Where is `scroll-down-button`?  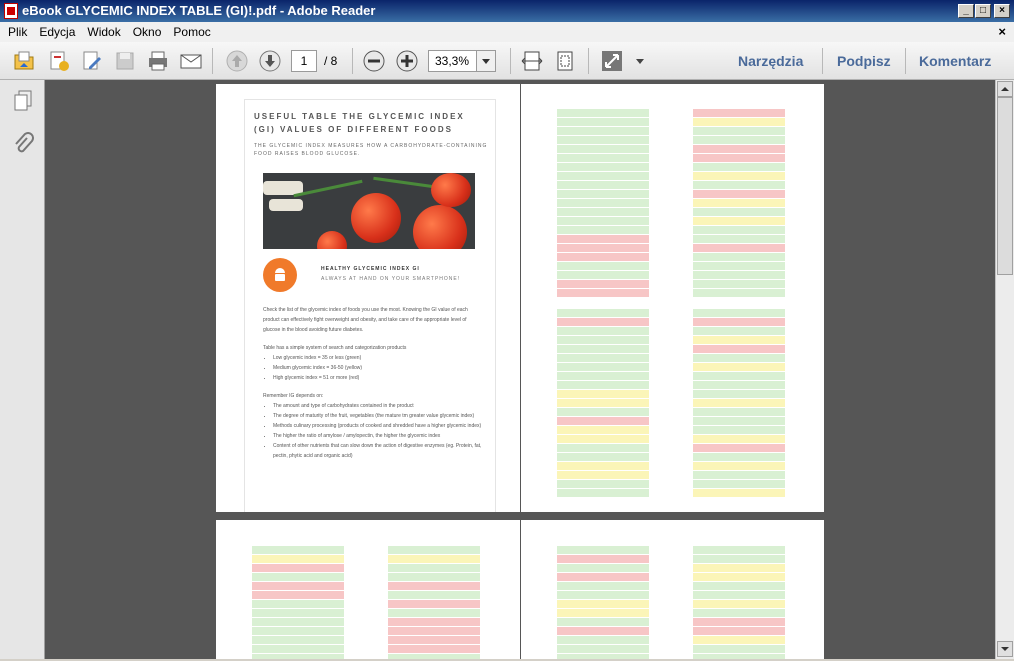 scroll-down-button is located at coordinates (1005, 649).